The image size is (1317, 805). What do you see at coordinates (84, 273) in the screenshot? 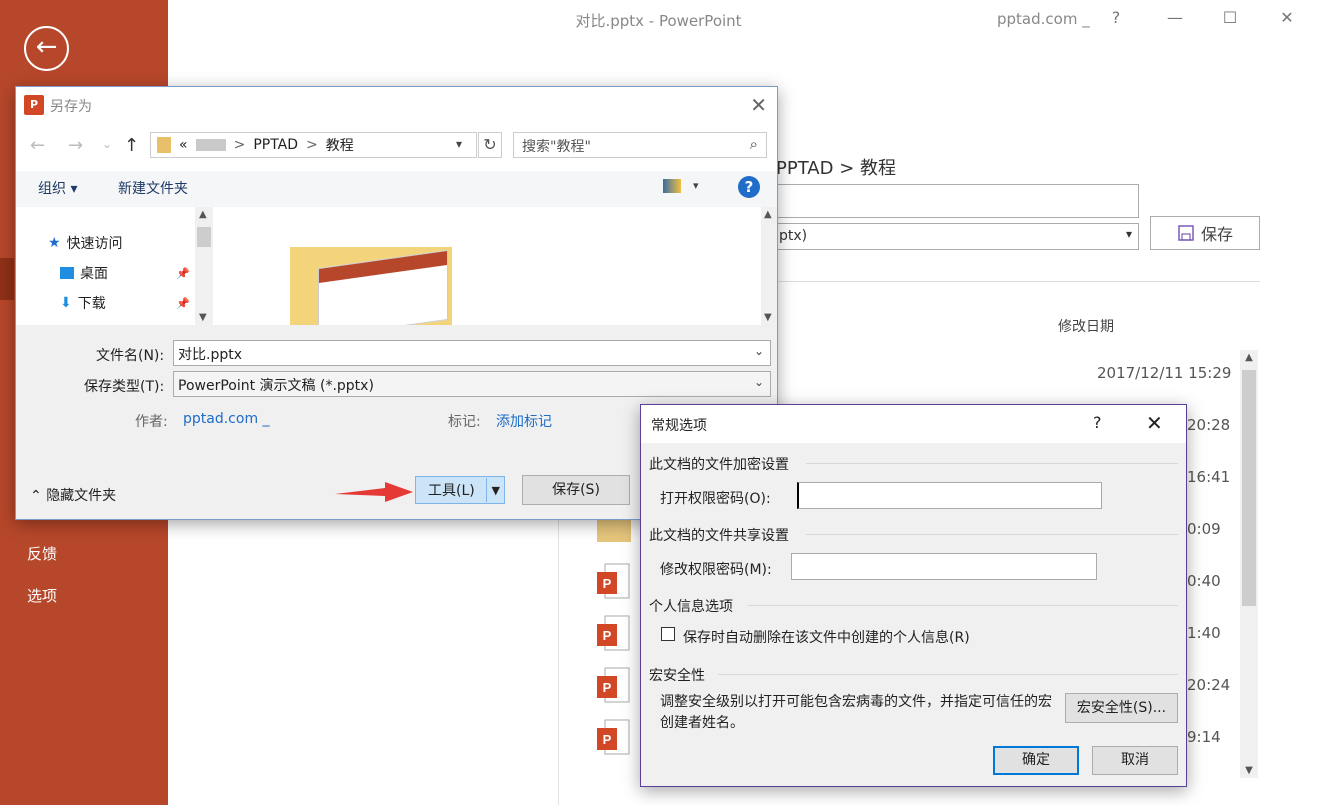
I see `tree-item-desktop: 桌面` at bounding box center [84, 273].